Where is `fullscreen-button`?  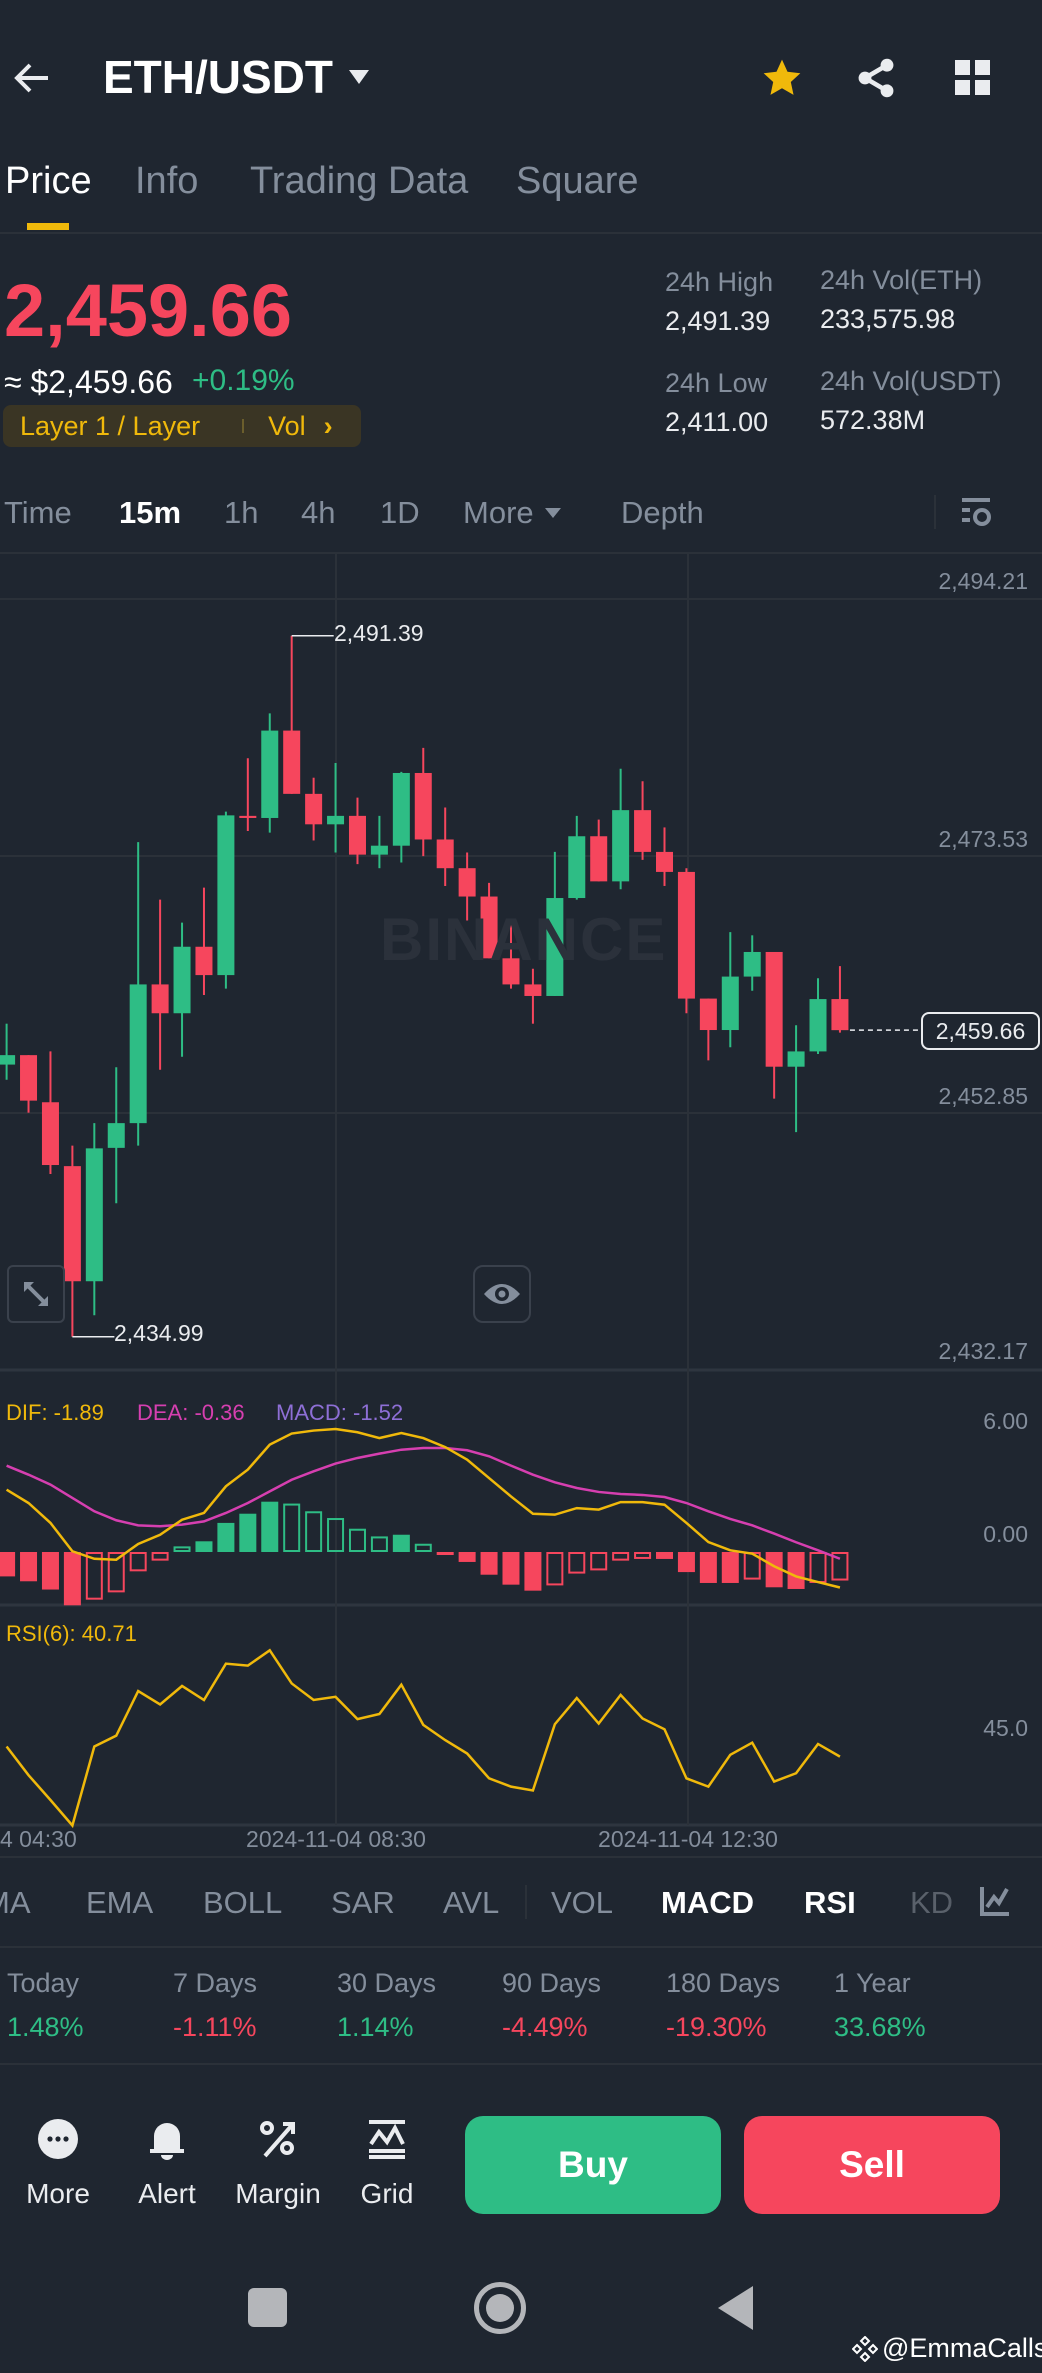
fullscreen-button is located at coordinates (36, 1294).